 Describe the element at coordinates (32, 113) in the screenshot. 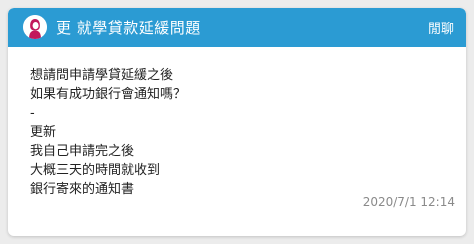

I see `post-body-line: -` at that location.